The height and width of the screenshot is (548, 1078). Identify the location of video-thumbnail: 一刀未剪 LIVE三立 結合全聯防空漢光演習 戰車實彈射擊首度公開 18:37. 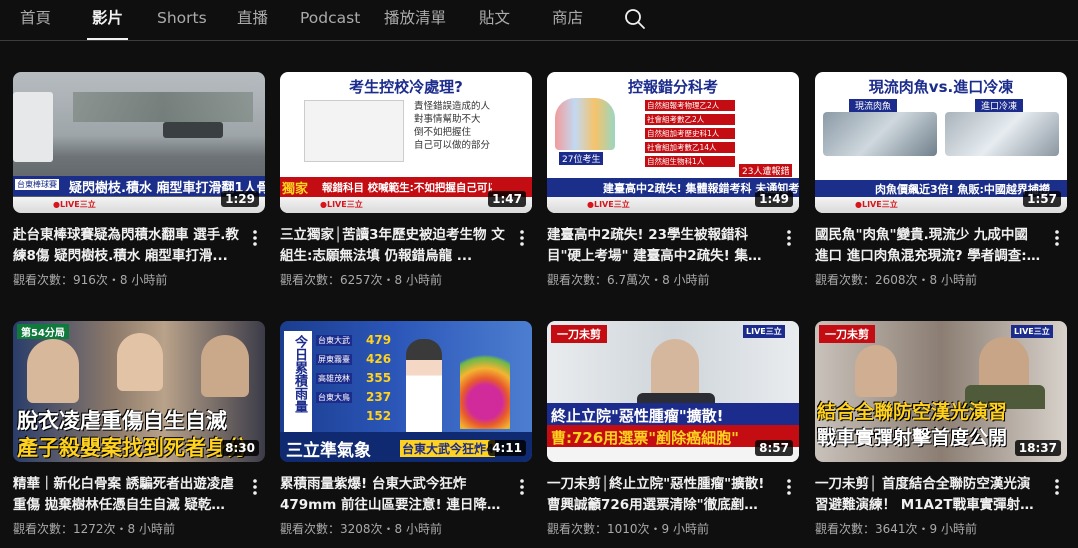
(941, 391).